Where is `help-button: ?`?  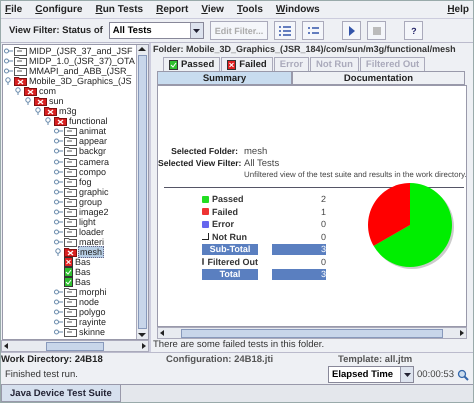 help-button: ? is located at coordinates (414, 30).